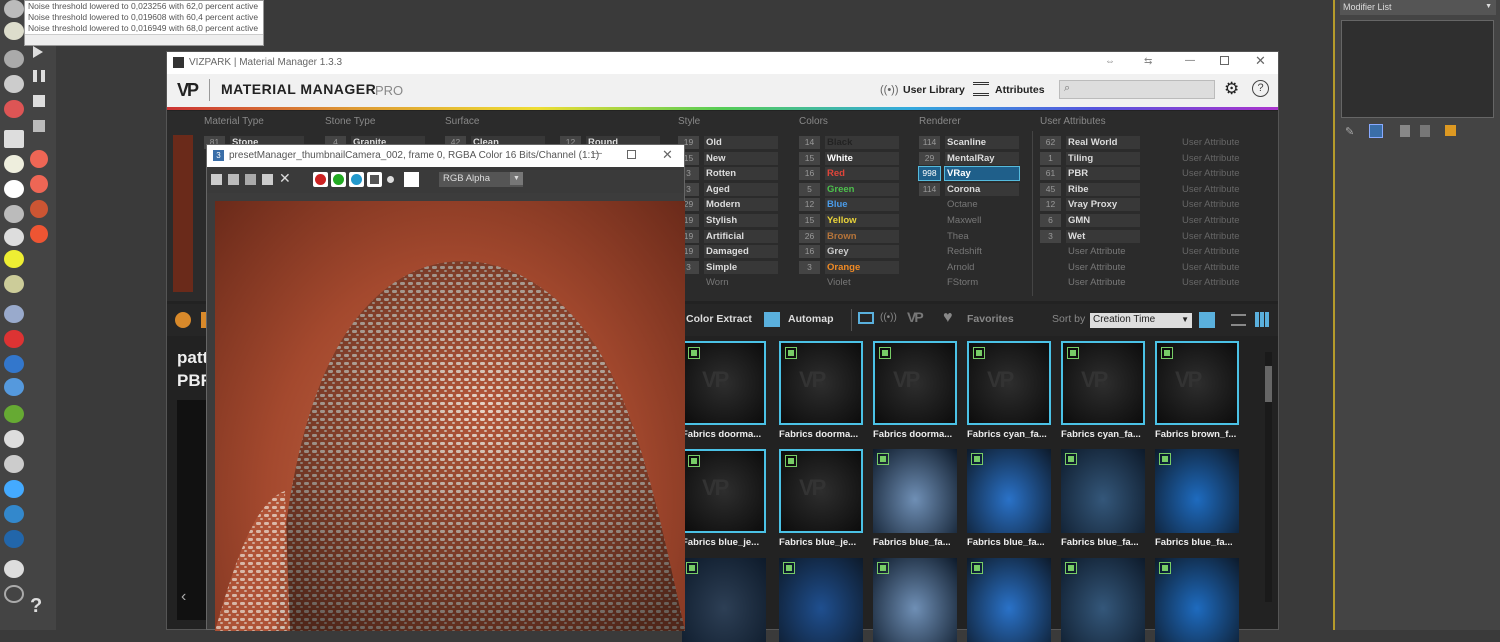  I want to click on filter-item: 1 Tiling, so click(1090, 158).